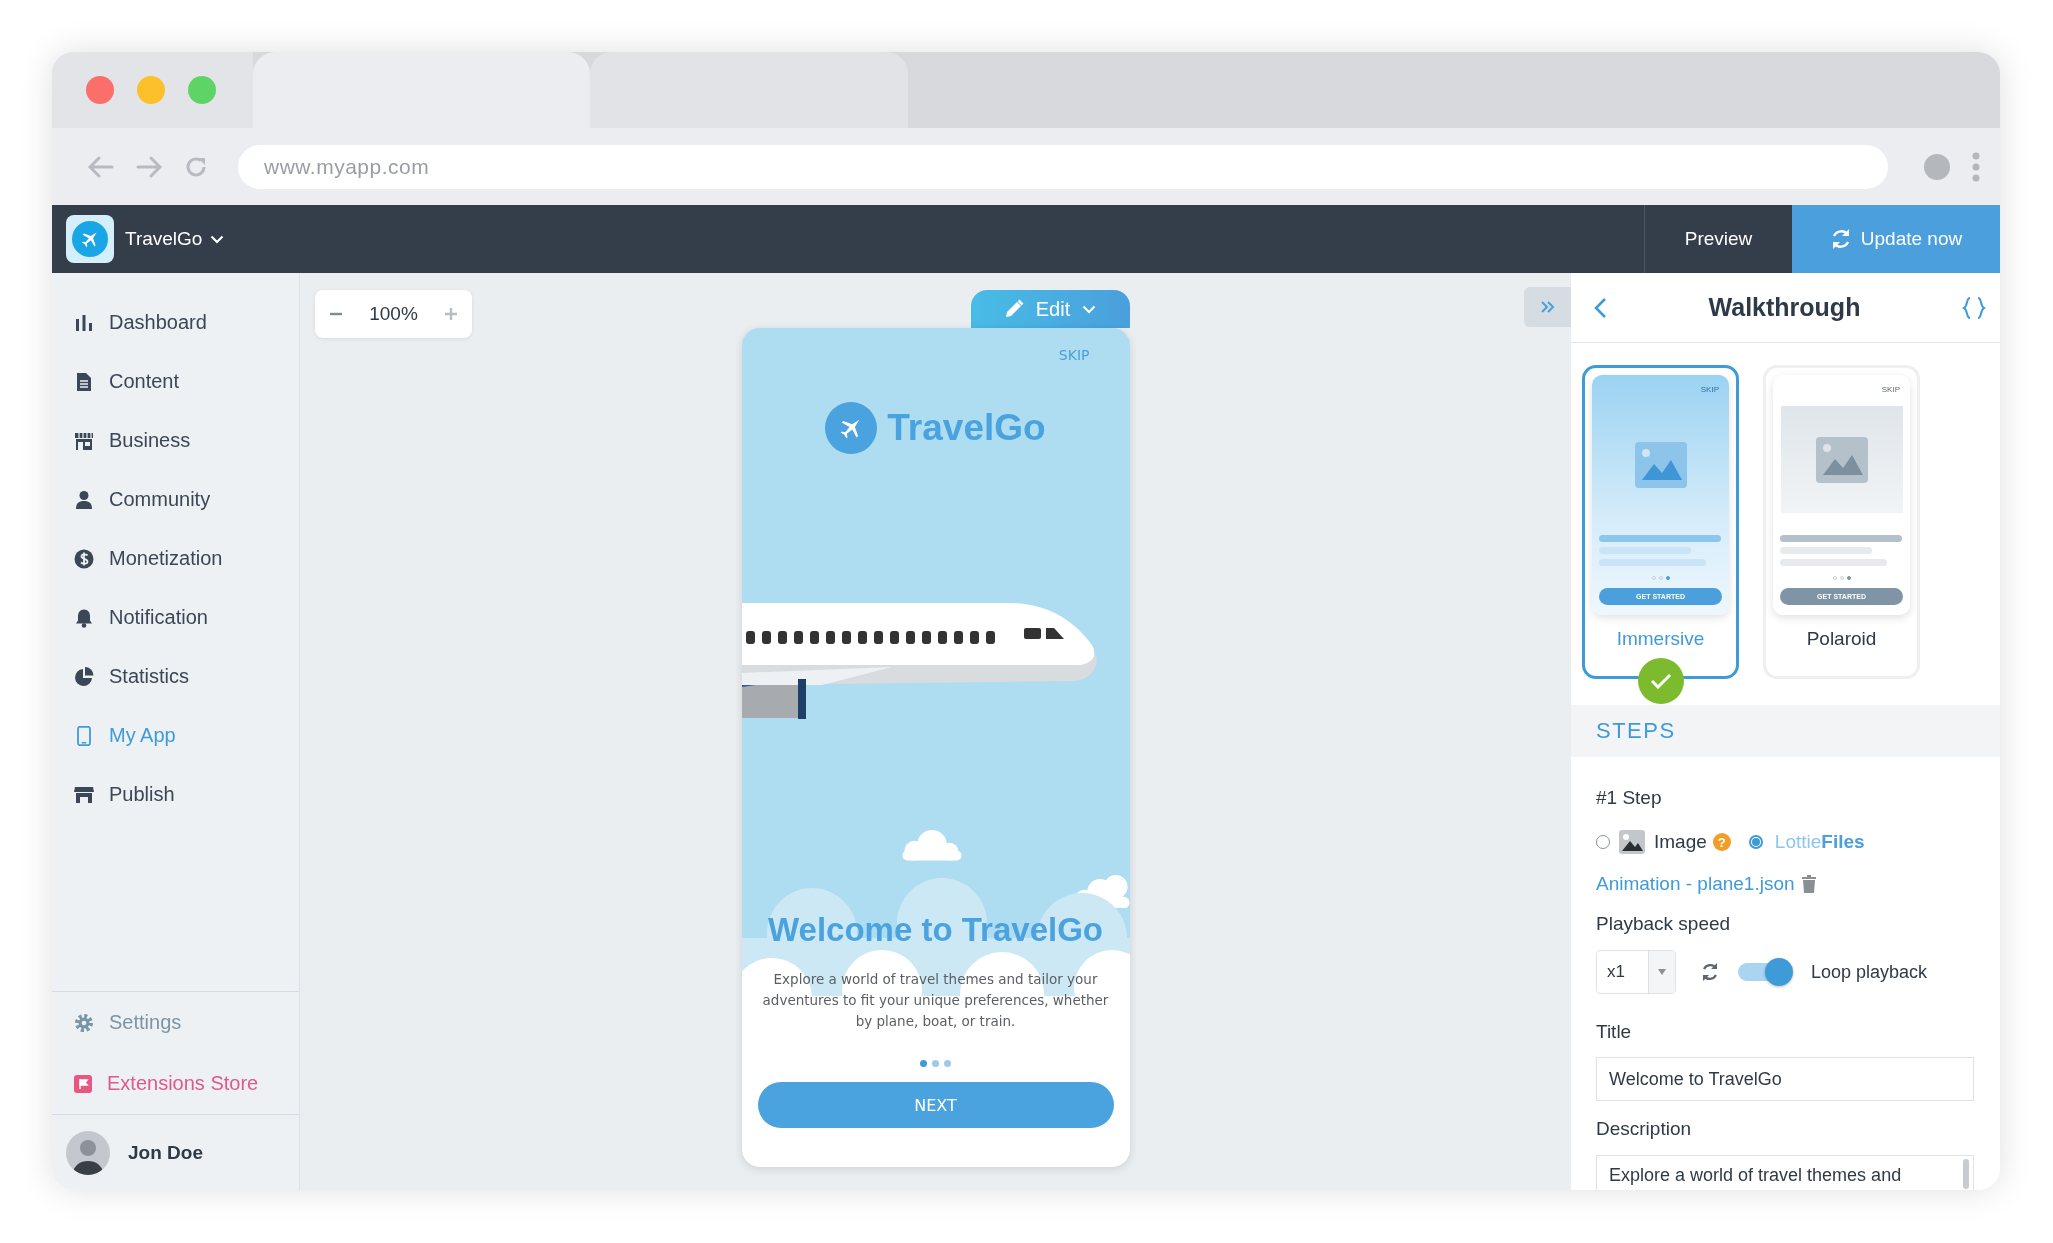 The image size is (2053, 1243). I want to click on shop-icon, so click(84, 794).